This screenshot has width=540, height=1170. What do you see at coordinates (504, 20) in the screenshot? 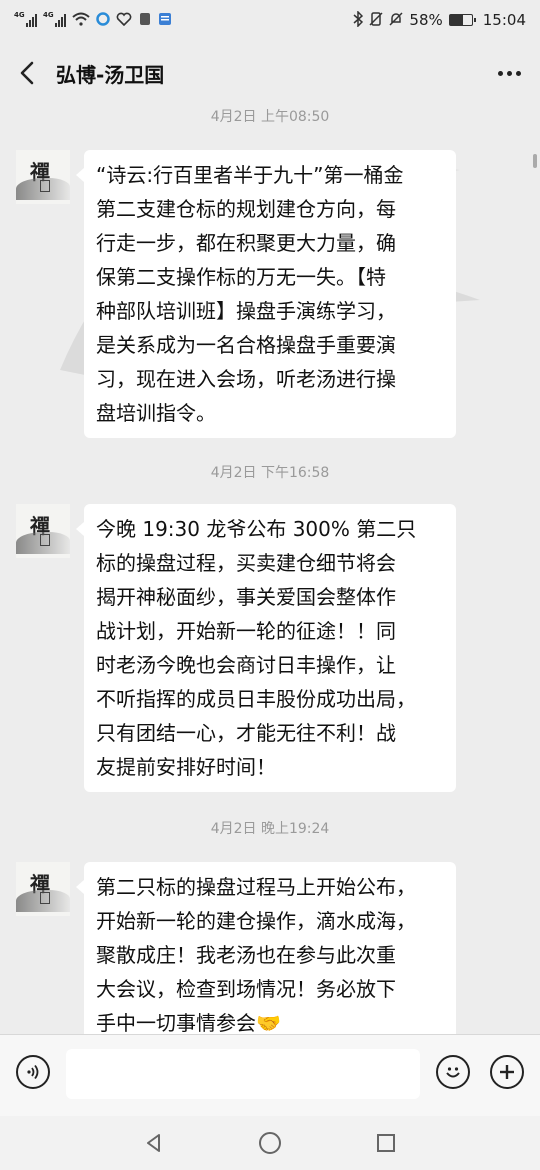
I see `clock: 15:04` at bounding box center [504, 20].